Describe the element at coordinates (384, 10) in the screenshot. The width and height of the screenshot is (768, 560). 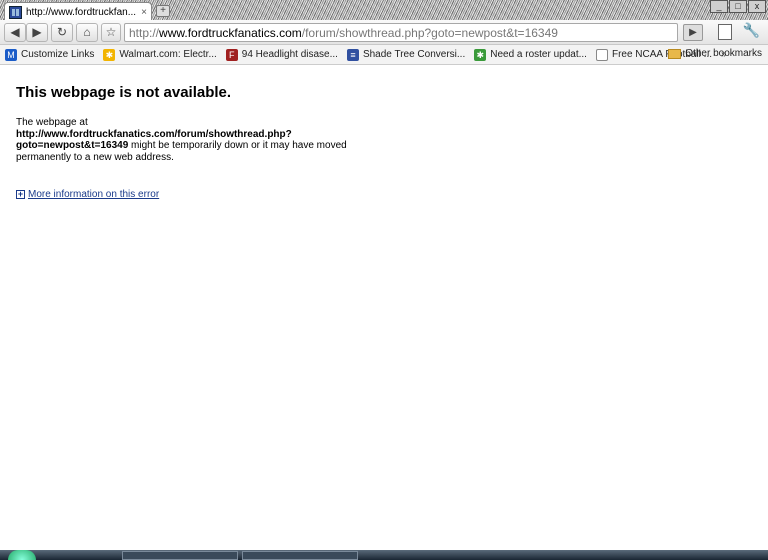
I see `title-bar: http://www.fordtruckfan... × + _ □ x` at that location.